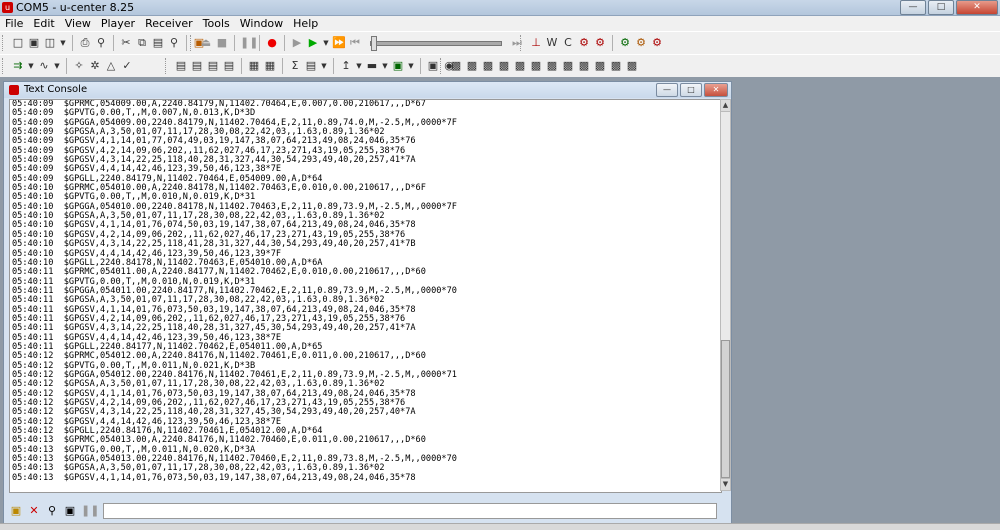 The width and height of the screenshot is (1000, 530). Describe the element at coordinates (552, 66) in the screenshot. I see `docking-window-7-icon: ▩` at that location.